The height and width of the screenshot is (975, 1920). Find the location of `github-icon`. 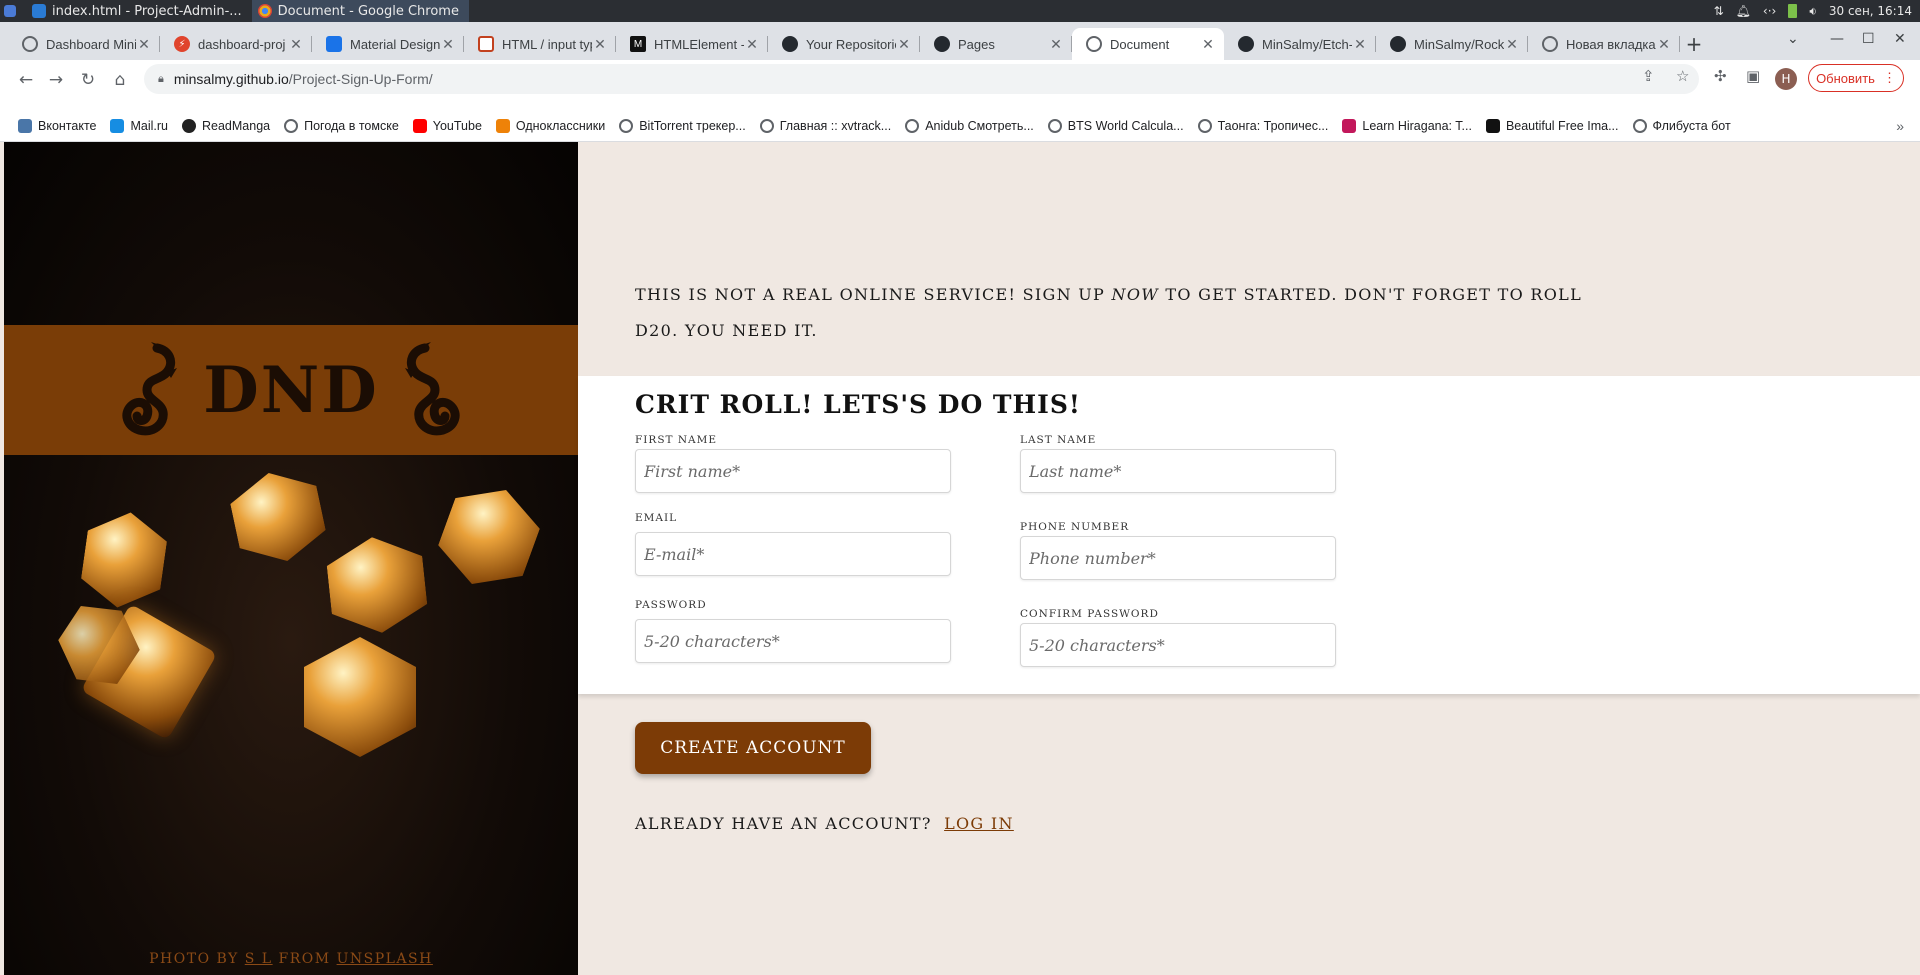

github-icon is located at coordinates (790, 44).